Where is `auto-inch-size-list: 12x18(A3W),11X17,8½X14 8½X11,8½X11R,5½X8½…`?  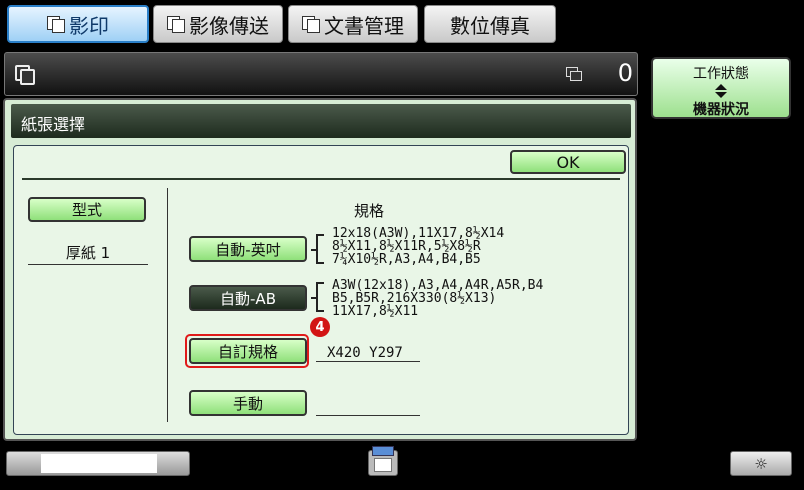
auto-inch-size-list: 12x18(A3W),11X17,8½X14 8½X11,8½X11R,5½X8½… is located at coordinates (418, 246).